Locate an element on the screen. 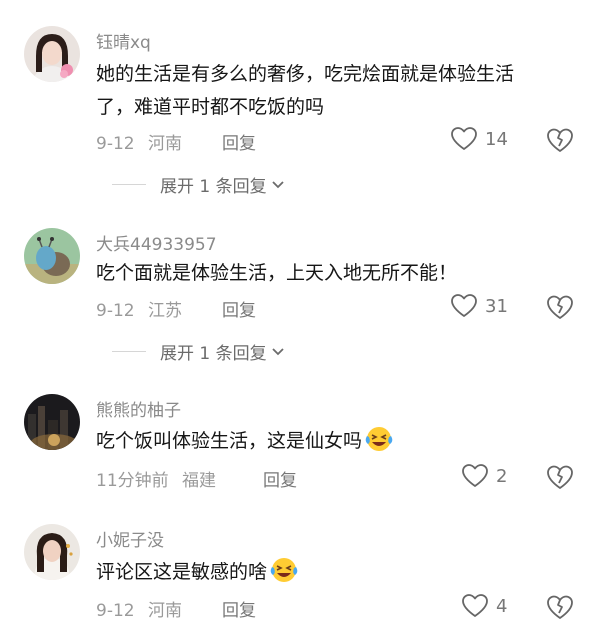  like-count: 31 is located at coordinates (496, 306).